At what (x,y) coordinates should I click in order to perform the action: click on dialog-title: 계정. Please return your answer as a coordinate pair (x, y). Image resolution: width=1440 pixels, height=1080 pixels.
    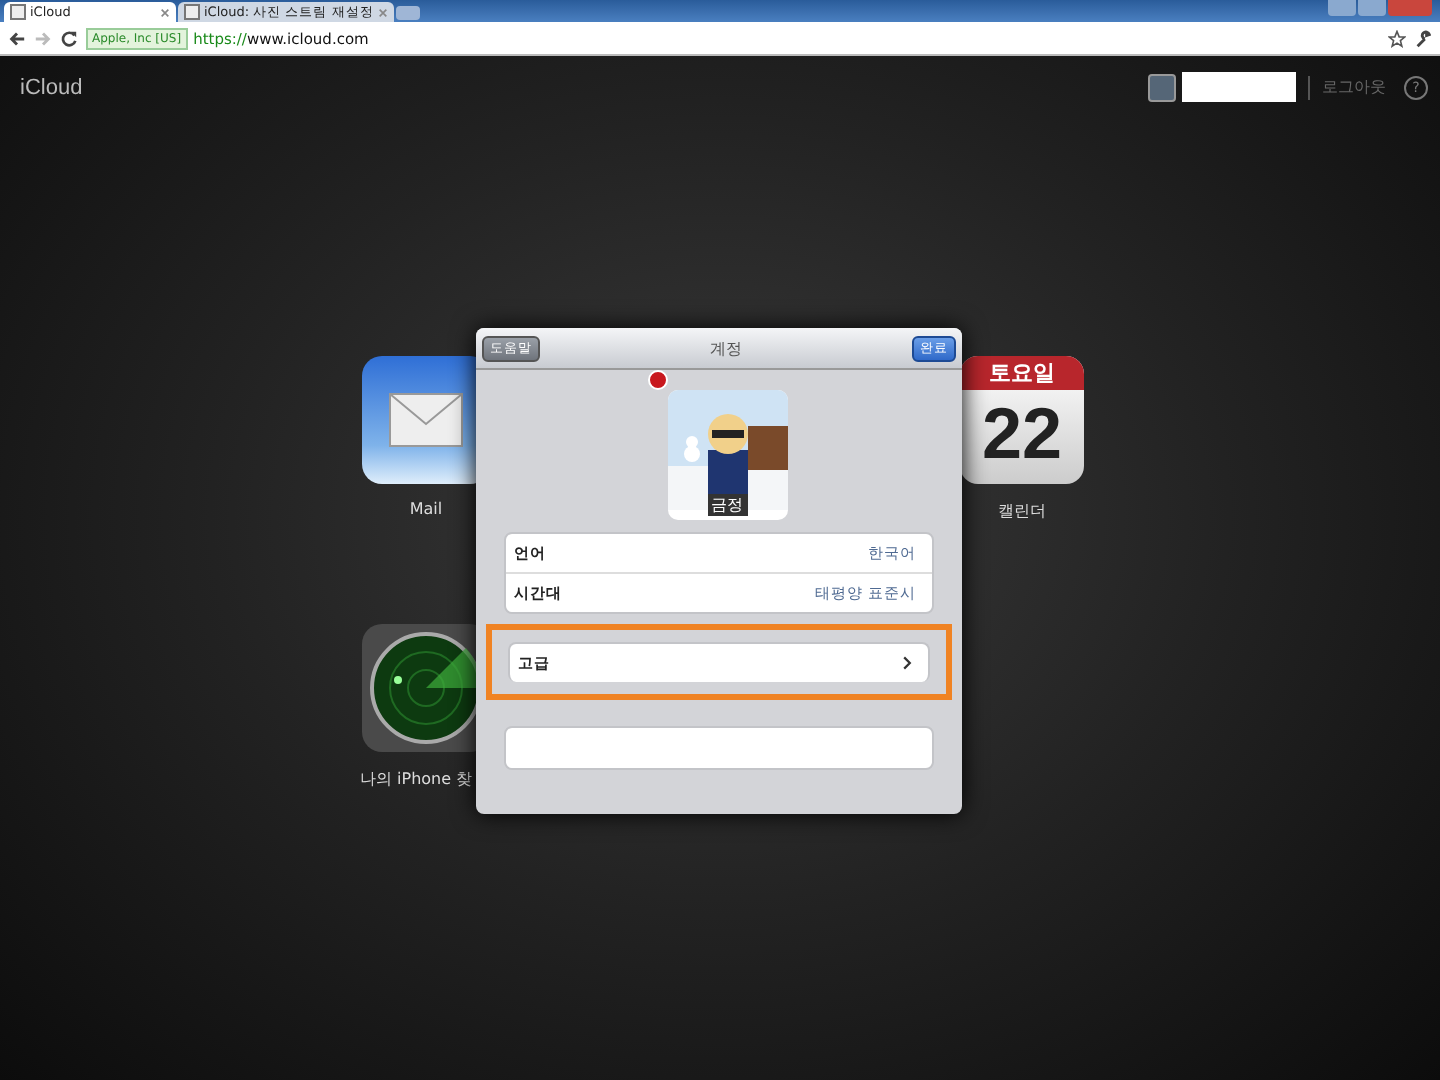
    Looking at the image, I should click on (726, 348).